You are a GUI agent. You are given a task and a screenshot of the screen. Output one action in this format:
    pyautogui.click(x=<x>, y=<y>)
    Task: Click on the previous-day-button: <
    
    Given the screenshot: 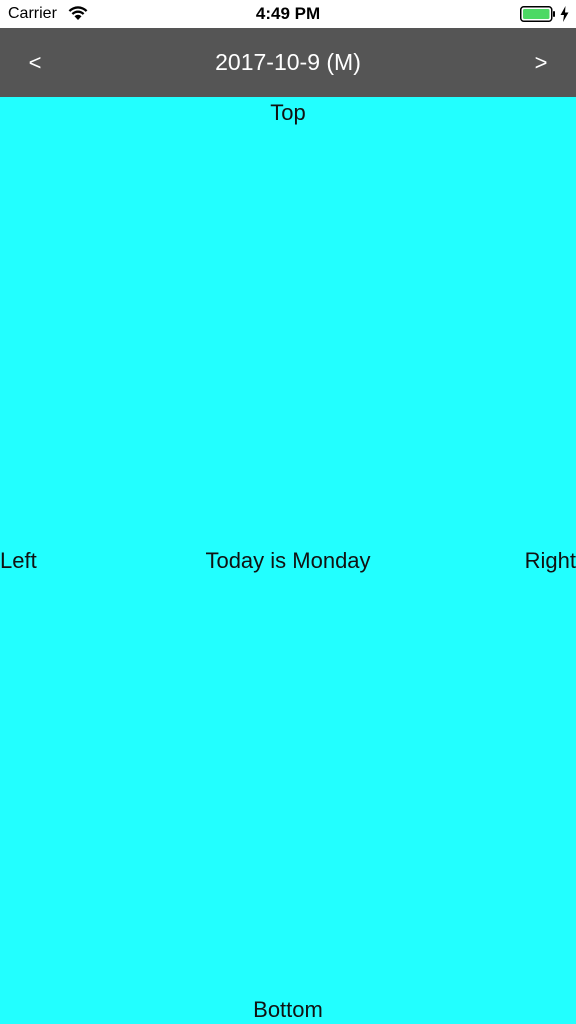 What is the action you would take?
    pyautogui.click(x=35, y=63)
    